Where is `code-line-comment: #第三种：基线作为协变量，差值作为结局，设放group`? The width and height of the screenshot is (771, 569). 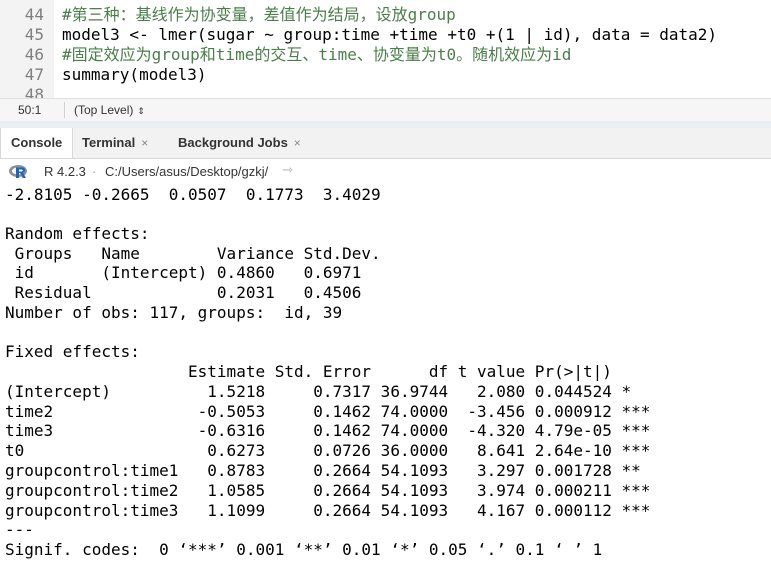 code-line-comment: #第三种：基线作为协变量，差值作为结局，设放group is located at coordinates (259, 15).